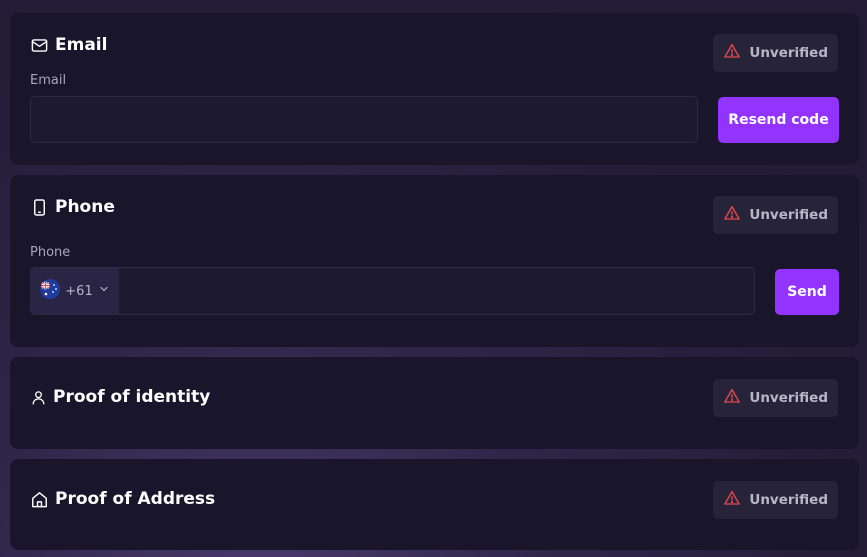  I want to click on home-icon, so click(39, 499).